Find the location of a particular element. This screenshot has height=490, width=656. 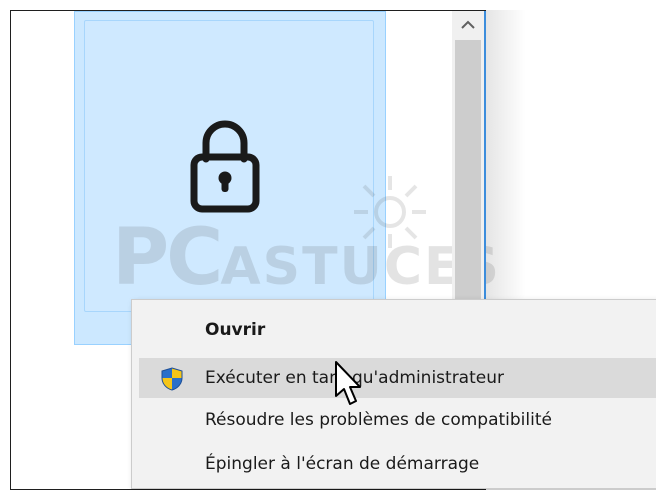

watermark-sun-icon is located at coordinates (390, 212).